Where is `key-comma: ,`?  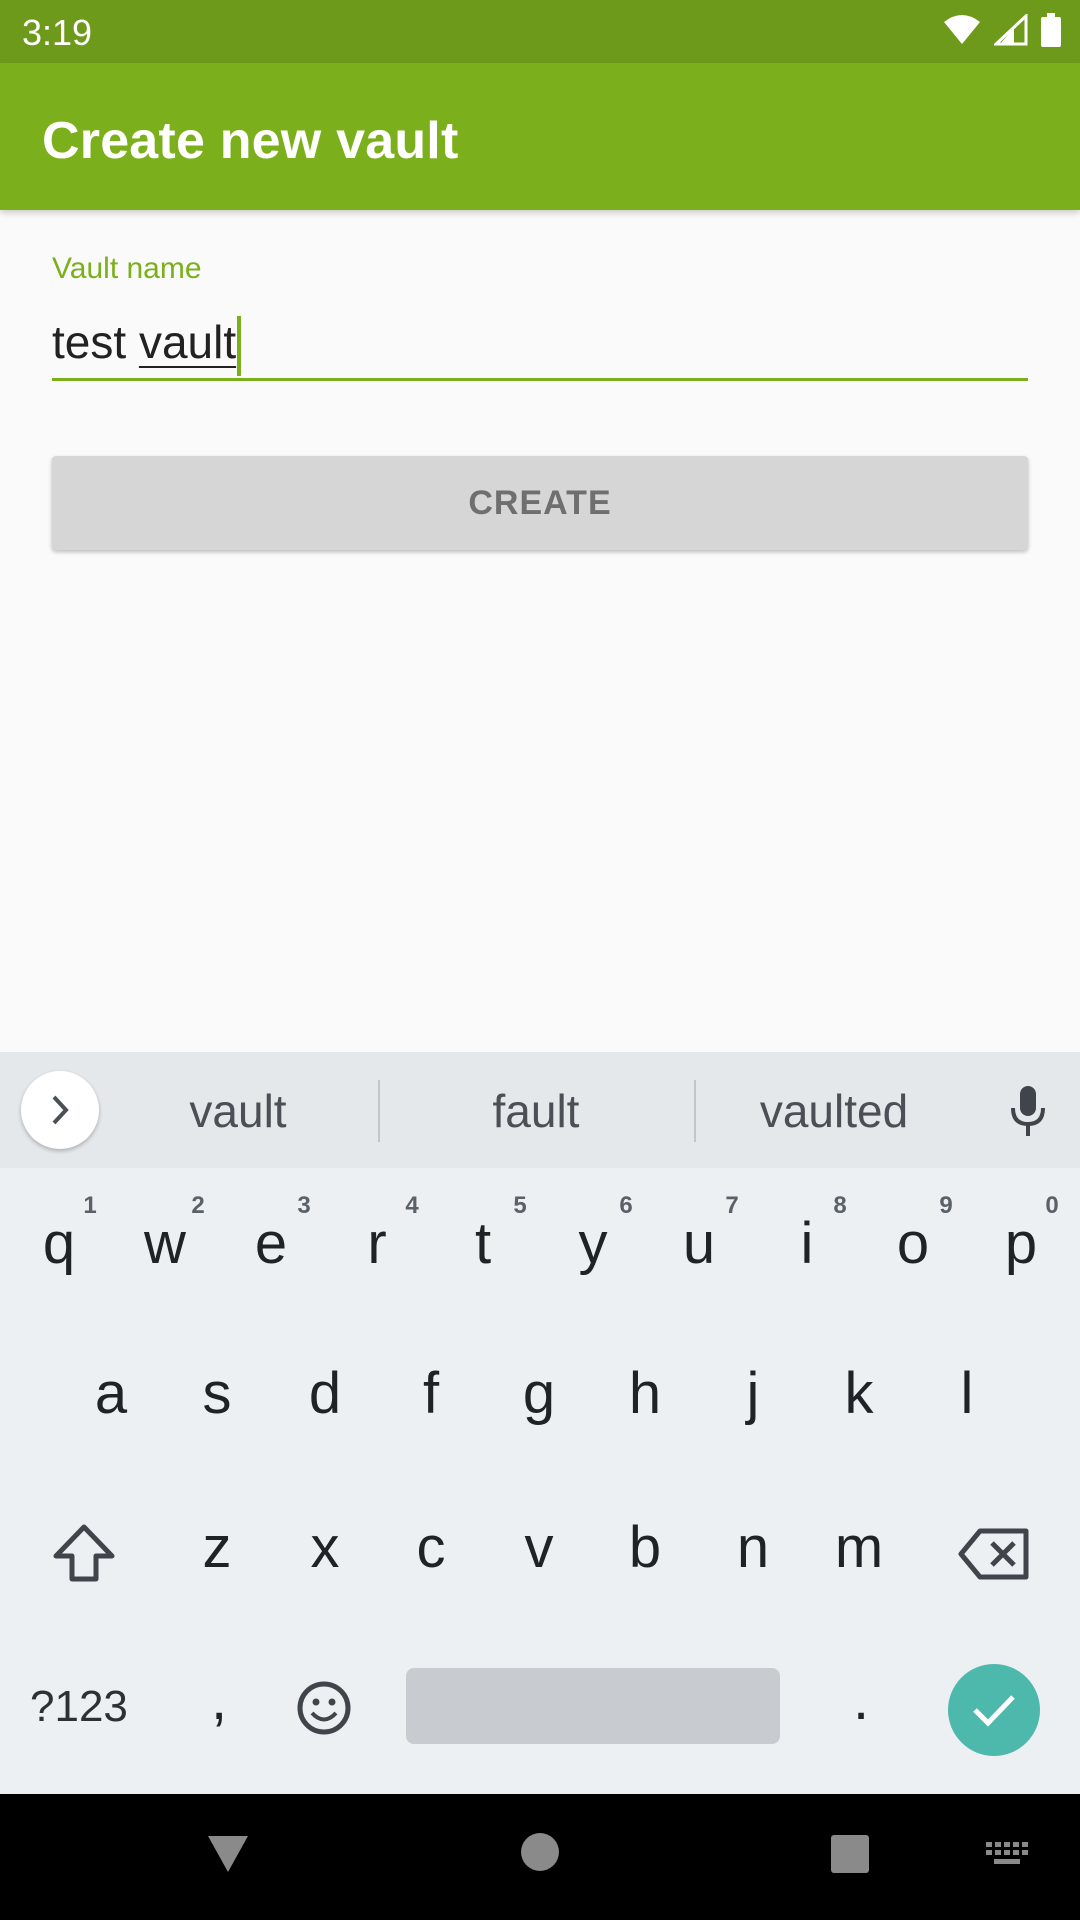 key-comma: , is located at coordinates (219, 1699).